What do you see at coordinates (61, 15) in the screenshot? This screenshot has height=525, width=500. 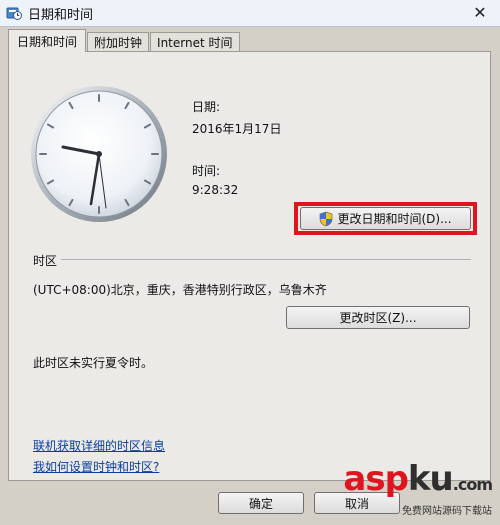 I see `window-title: 日期和时间` at bounding box center [61, 15].